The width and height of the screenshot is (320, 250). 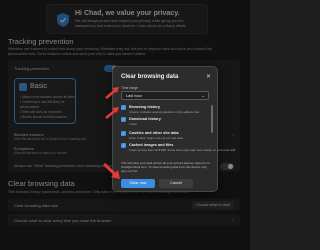 What do you see at coordinates (176, 183) in the screenshot?
I see `cancel-button: Cancel` at bounding box center [176, 183].